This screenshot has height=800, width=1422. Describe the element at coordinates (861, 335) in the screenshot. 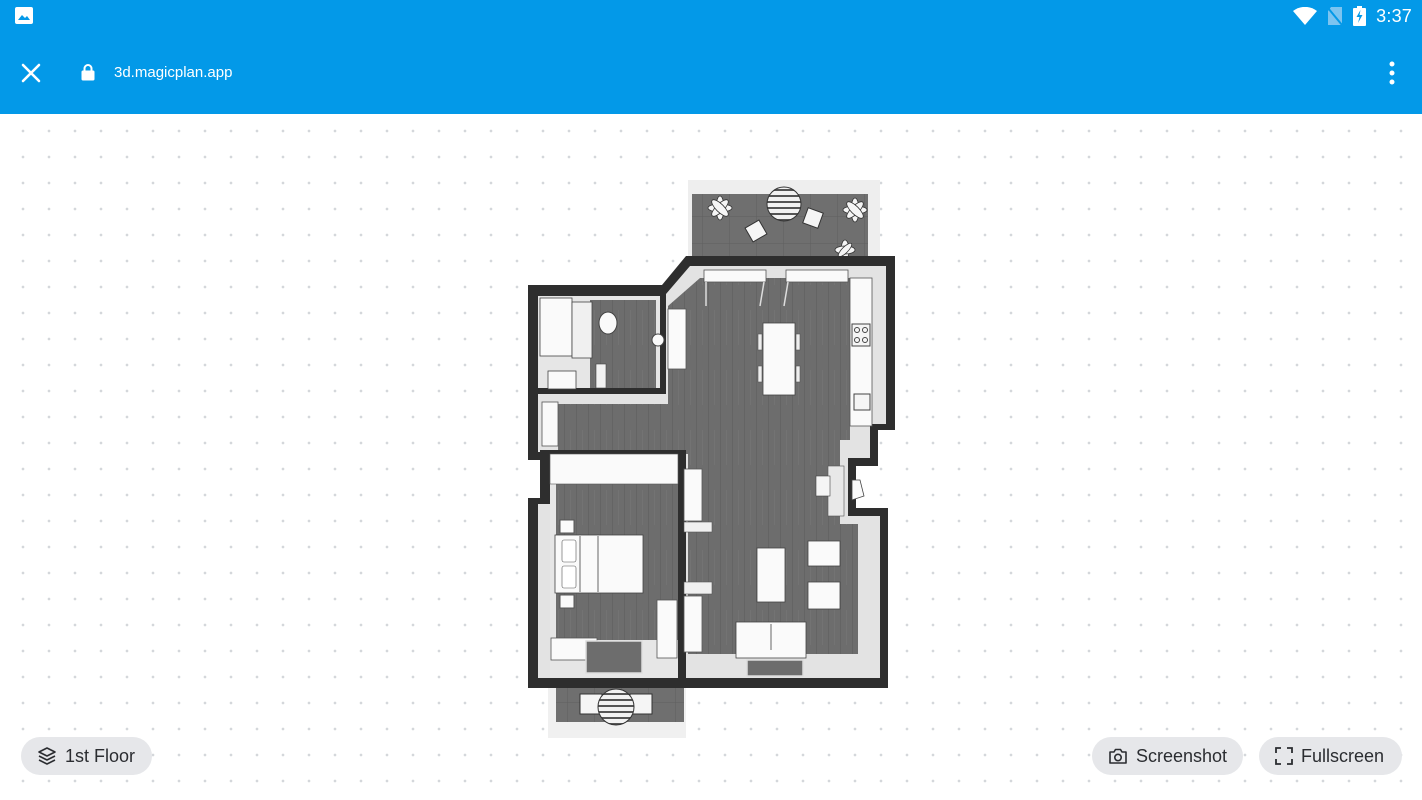

I see `stove` at that location.